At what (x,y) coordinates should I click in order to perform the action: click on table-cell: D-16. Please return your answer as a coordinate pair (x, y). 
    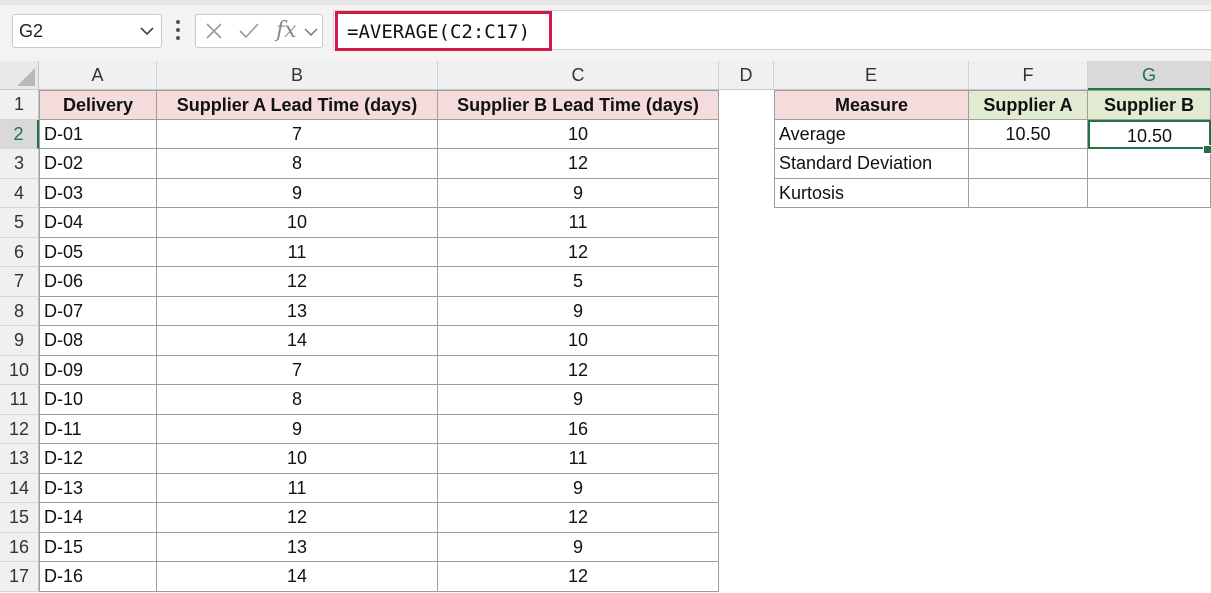
    Looking at the image, I should click on (98, 577).